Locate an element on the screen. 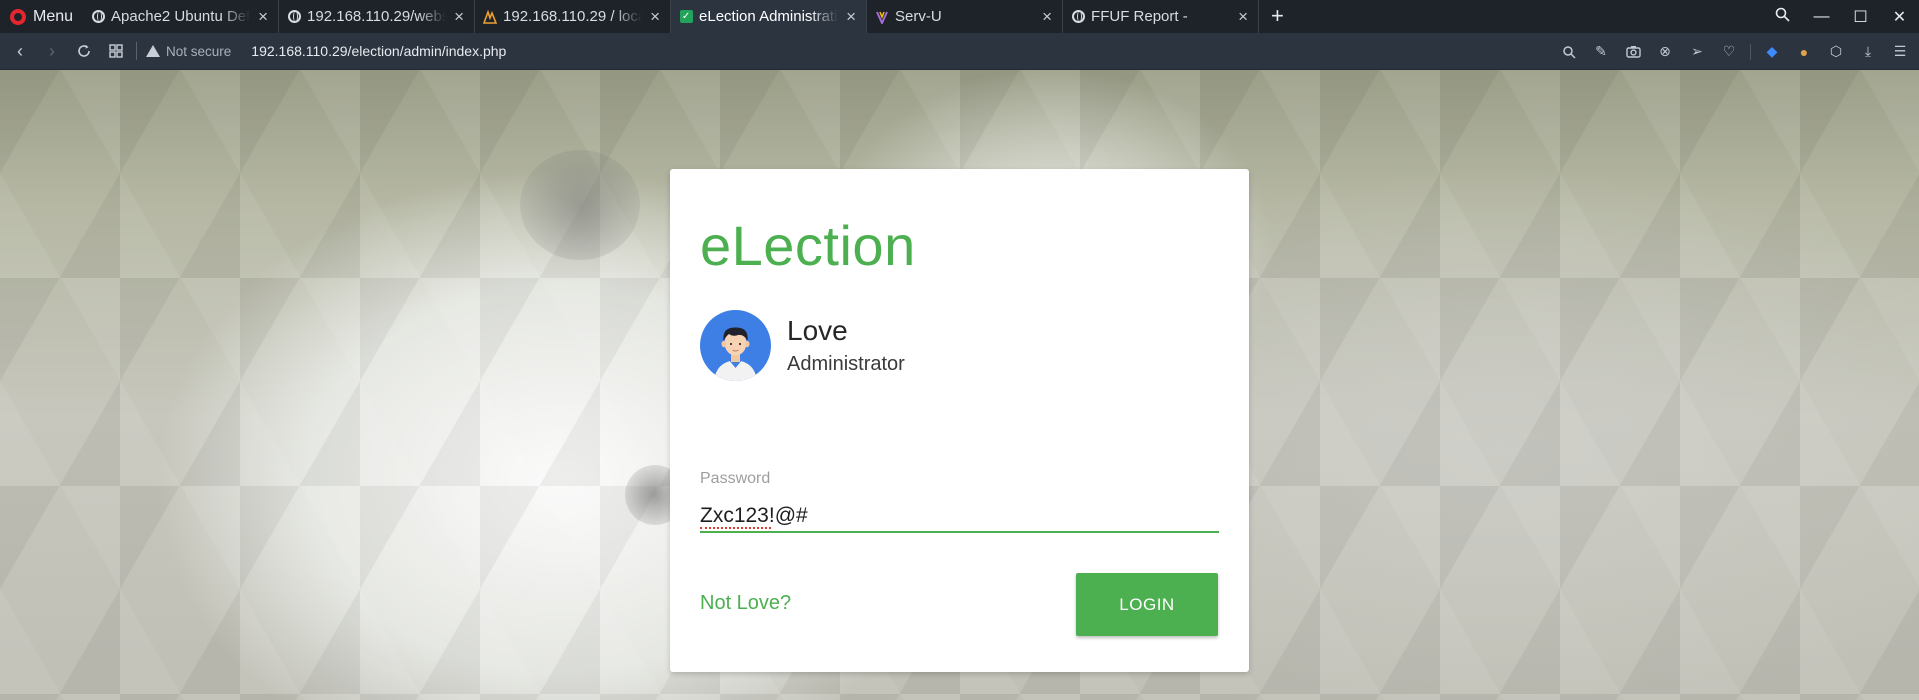  url-field: 192.168.110.29/election/admin/index.php is located at coordinates (378, 51).